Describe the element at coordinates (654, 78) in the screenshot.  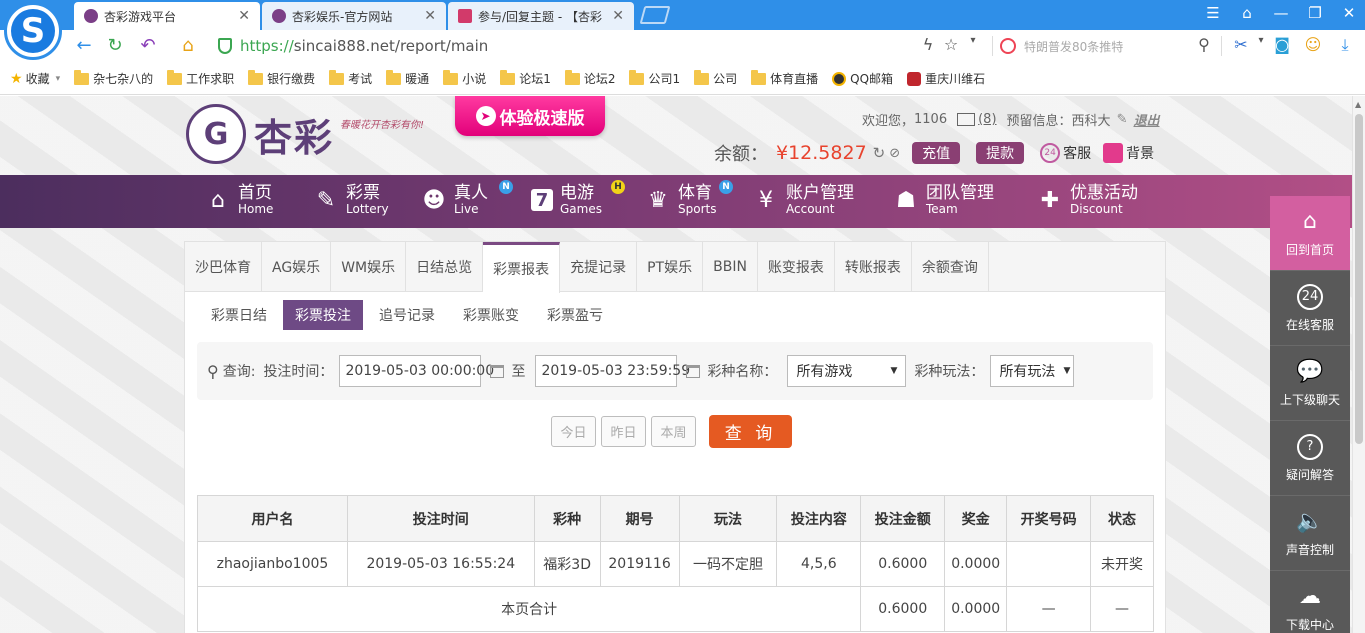
I see `bookmark-folder: 公司1` at that location.